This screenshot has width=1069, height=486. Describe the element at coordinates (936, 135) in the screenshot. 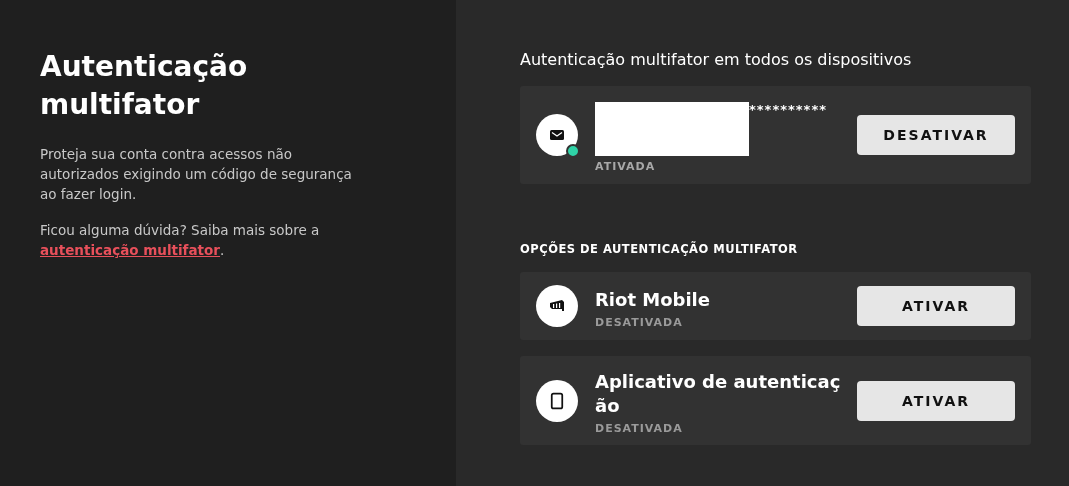

I see `deactivate-button: DESATIVAR` at that location.